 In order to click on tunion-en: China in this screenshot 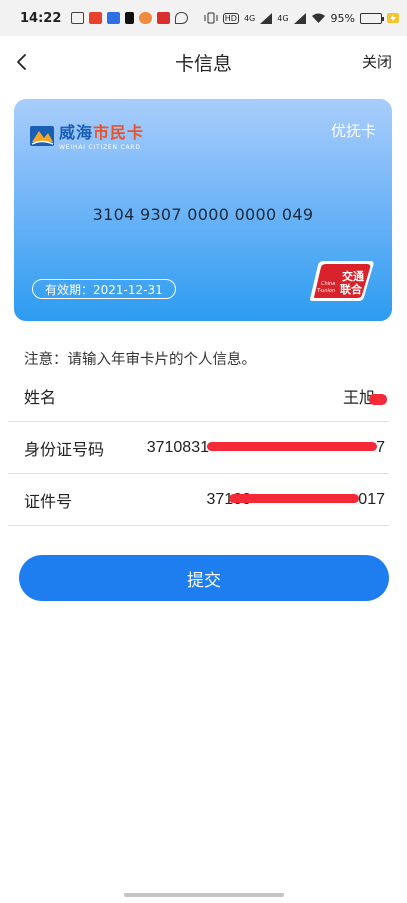, I will do `click(328, 284)`.